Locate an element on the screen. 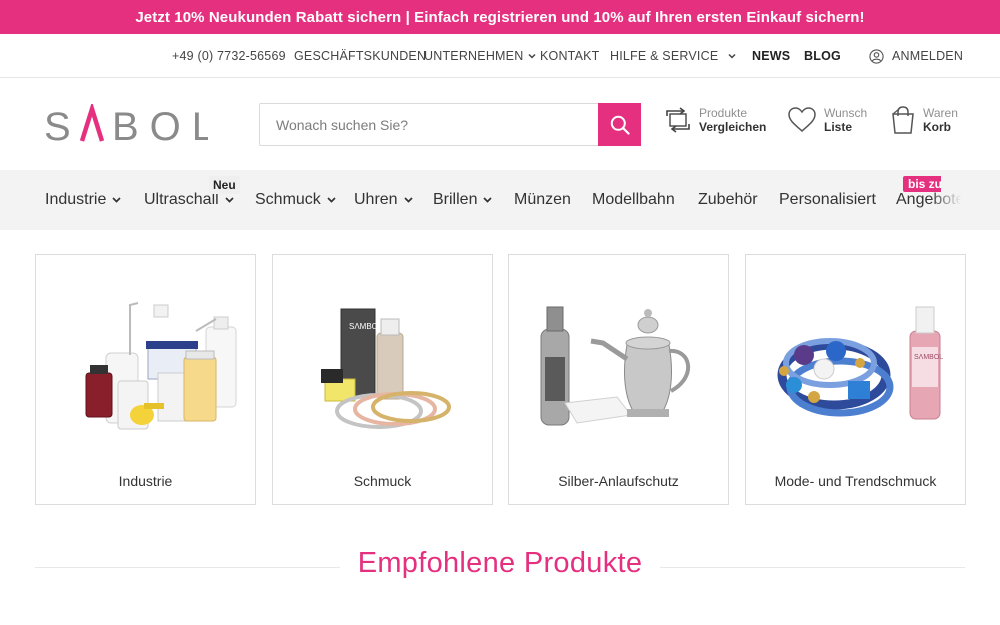 The width and height of the screenshot is (1000, 625). sambol-logo: S BOL is located at coordinates (126, 125).